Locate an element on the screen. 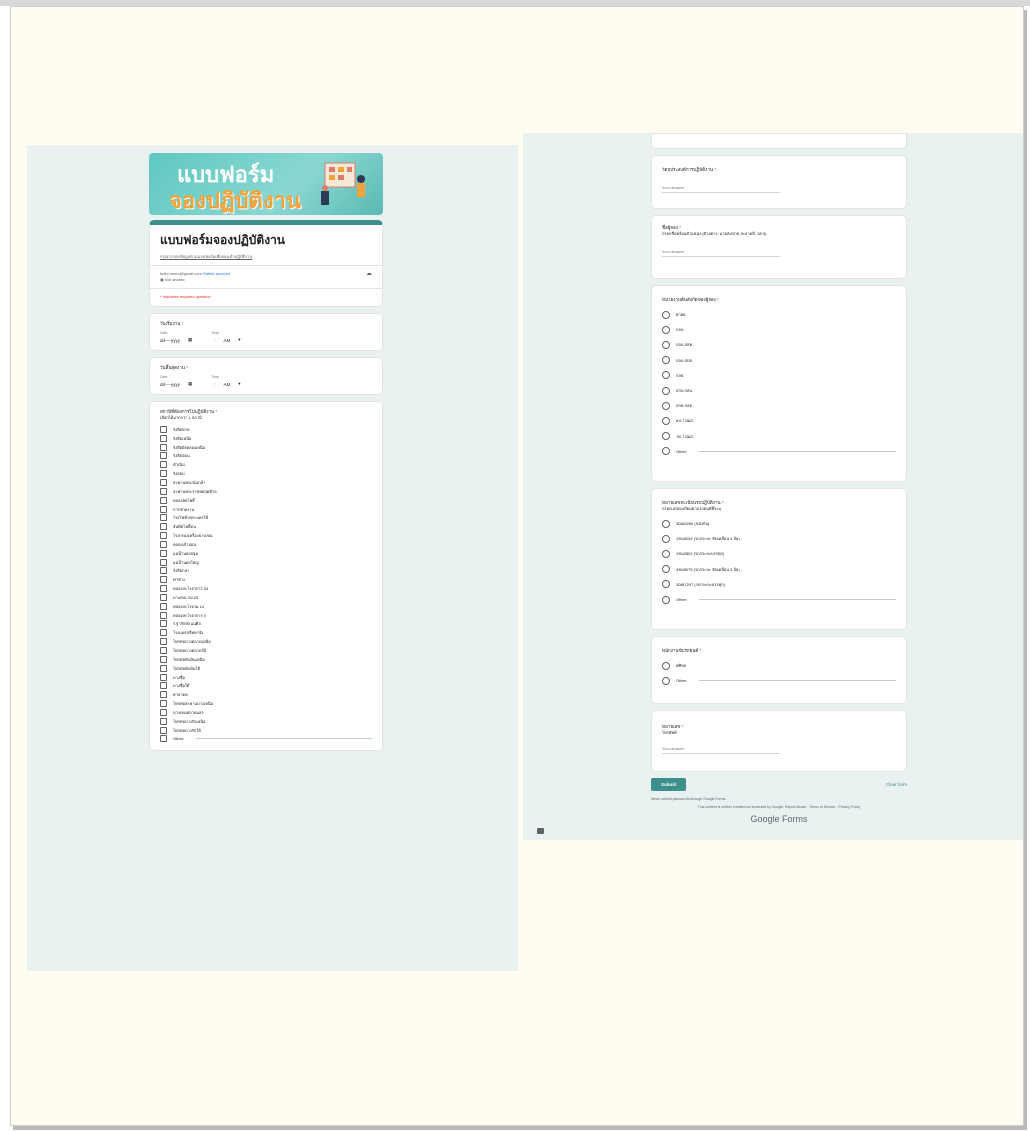 This screenshot has width=1030, height=1132. station-option: รังสิตทาด is located at coordinates (266, 429).